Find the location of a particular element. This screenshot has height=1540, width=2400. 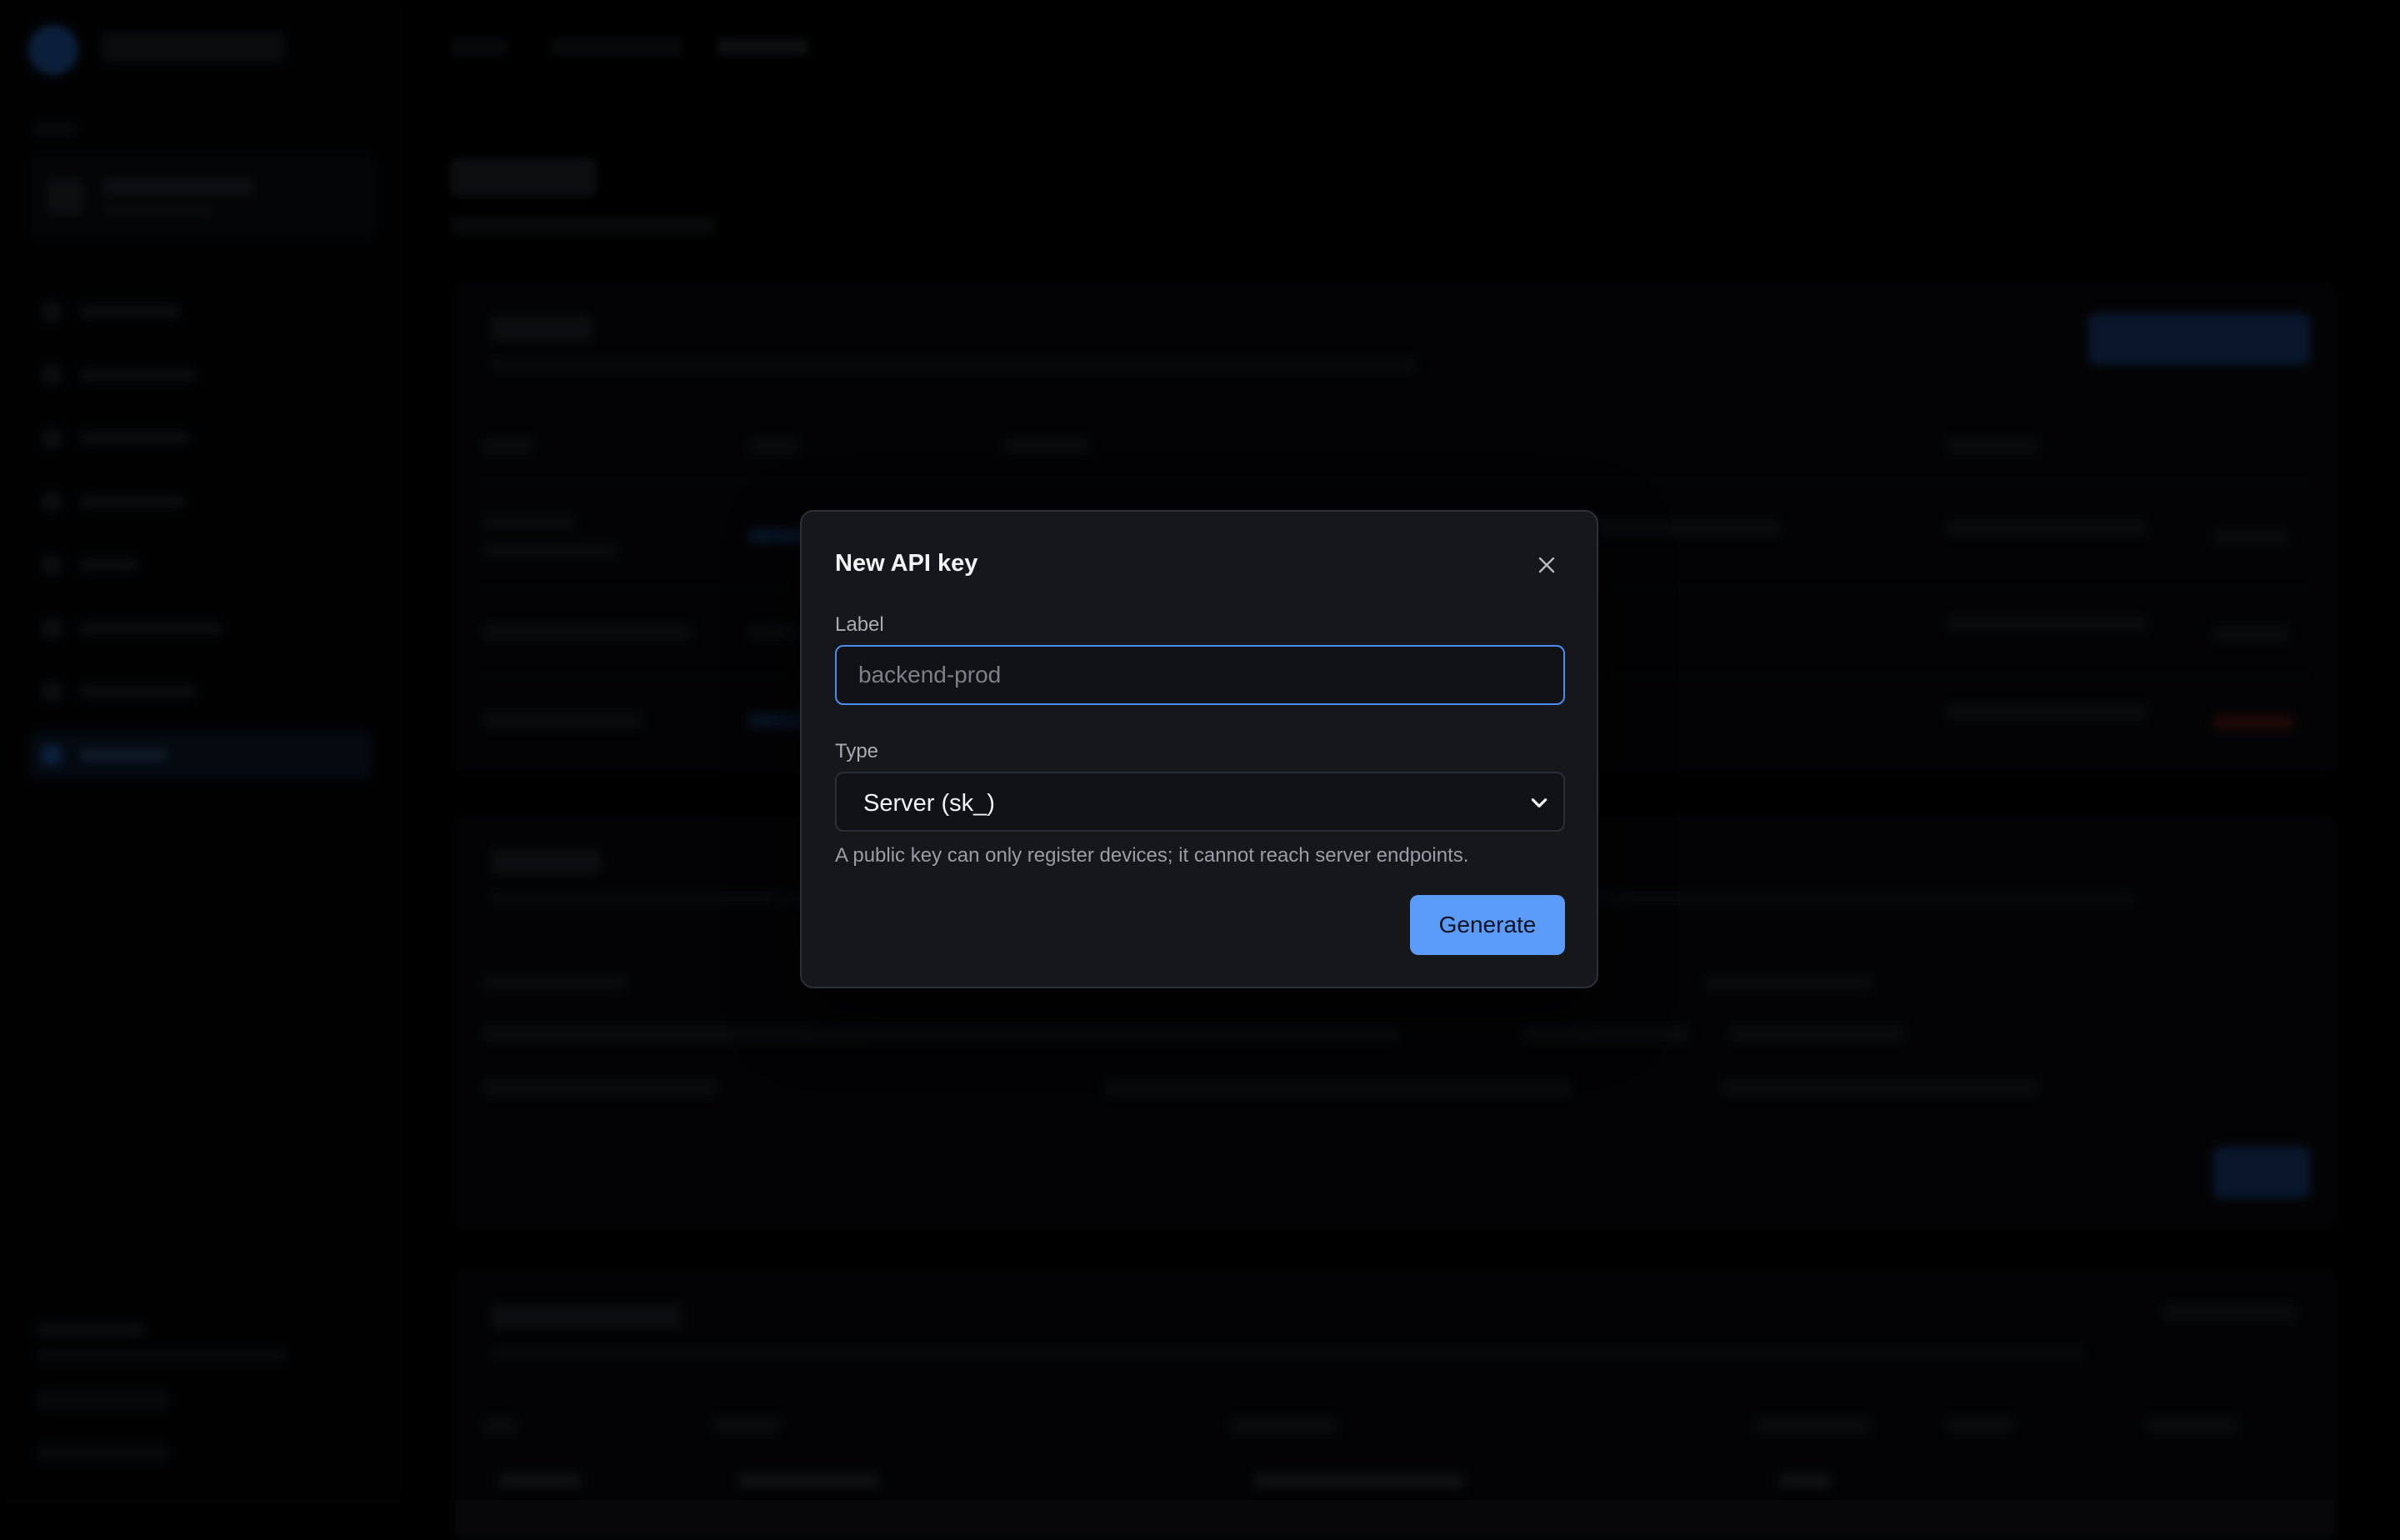

chevron-down-icon is located at coordinates (1539, 803).